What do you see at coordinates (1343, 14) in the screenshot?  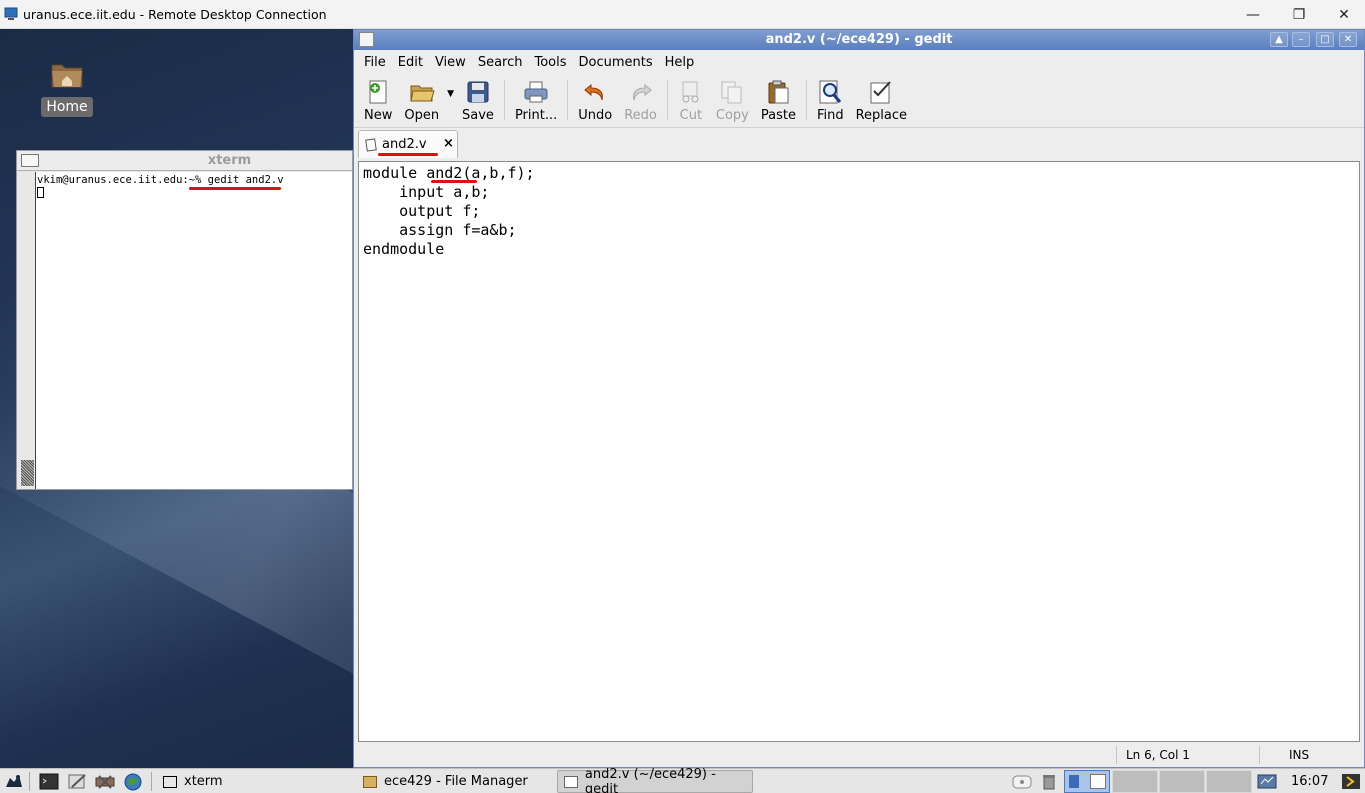 I see `rdp-close-button: ✕` at bounding box center [1343, 14].